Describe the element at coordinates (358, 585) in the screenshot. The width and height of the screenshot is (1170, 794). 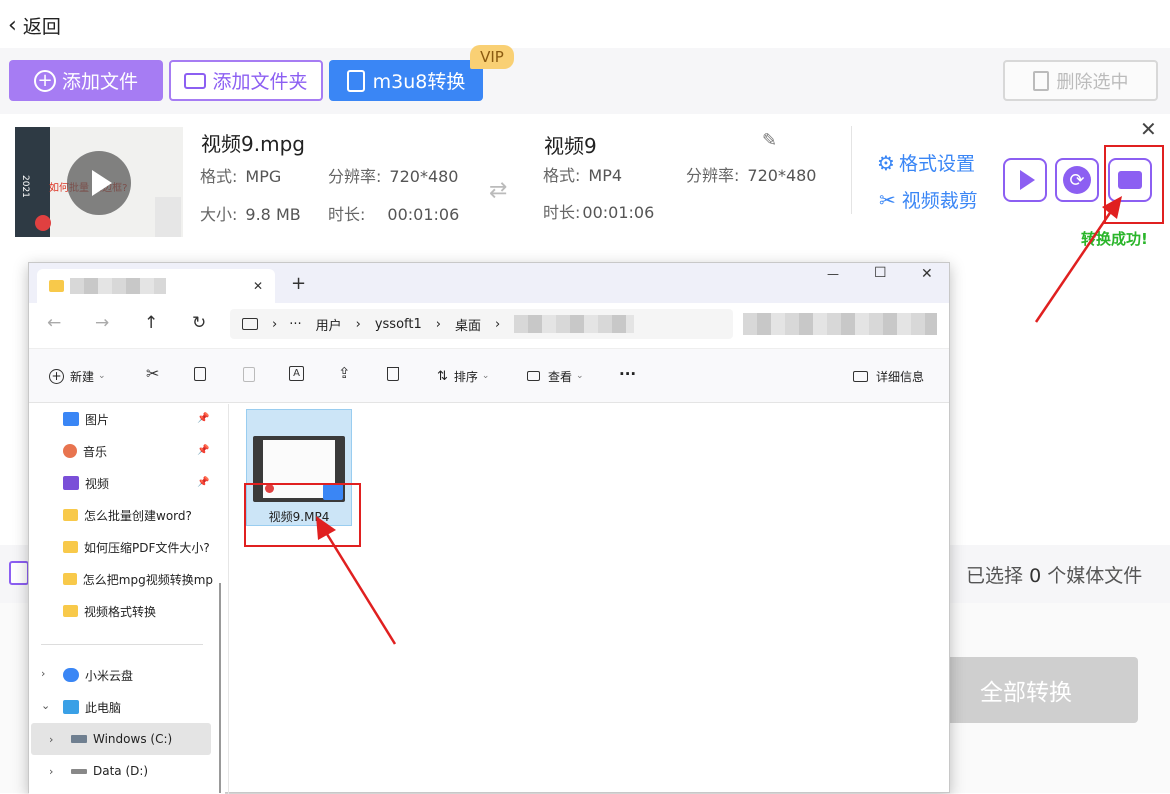
I see `arrow-to-output-file` at that location.